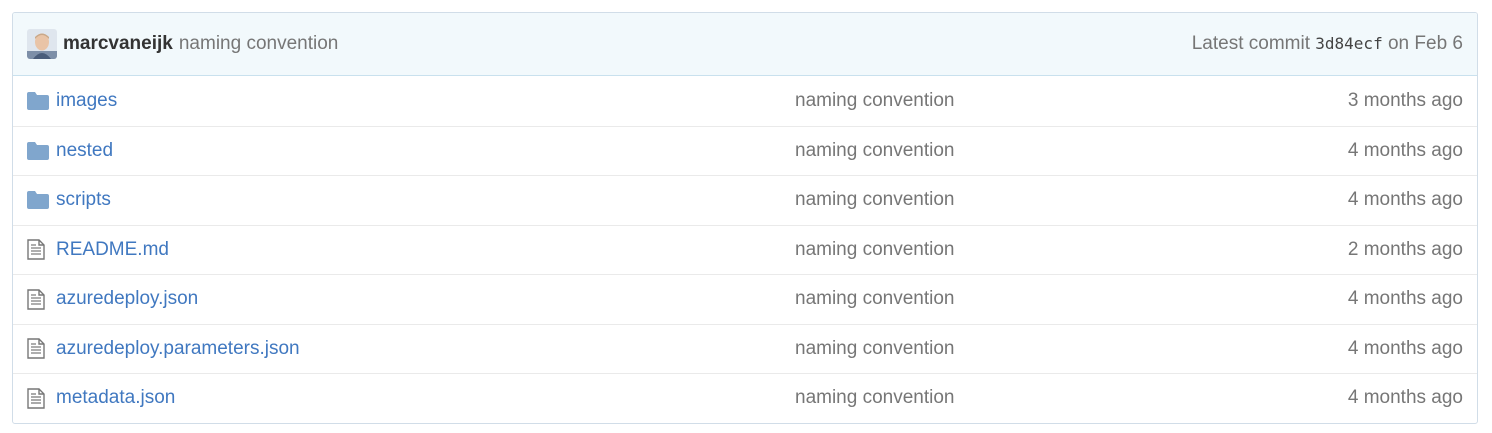  What do you see at coordinates (178, 348) in the screenshot?
I see `file-name-link: azuredeploy.parameters.json` at bounding box center [178, 348].